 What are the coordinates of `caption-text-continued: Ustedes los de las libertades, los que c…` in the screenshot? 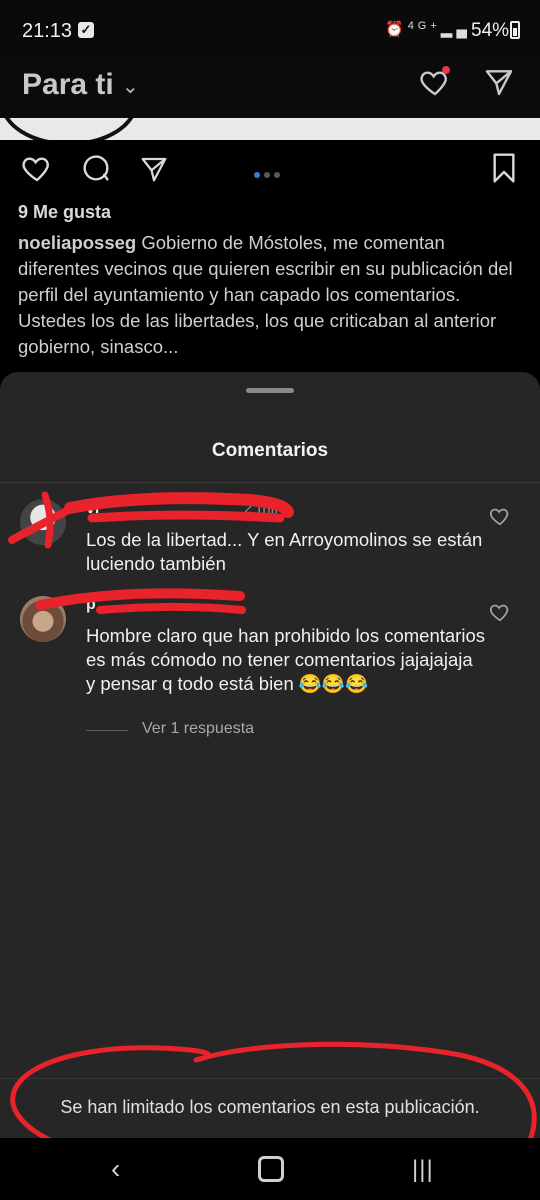 It's located at (257, 333).